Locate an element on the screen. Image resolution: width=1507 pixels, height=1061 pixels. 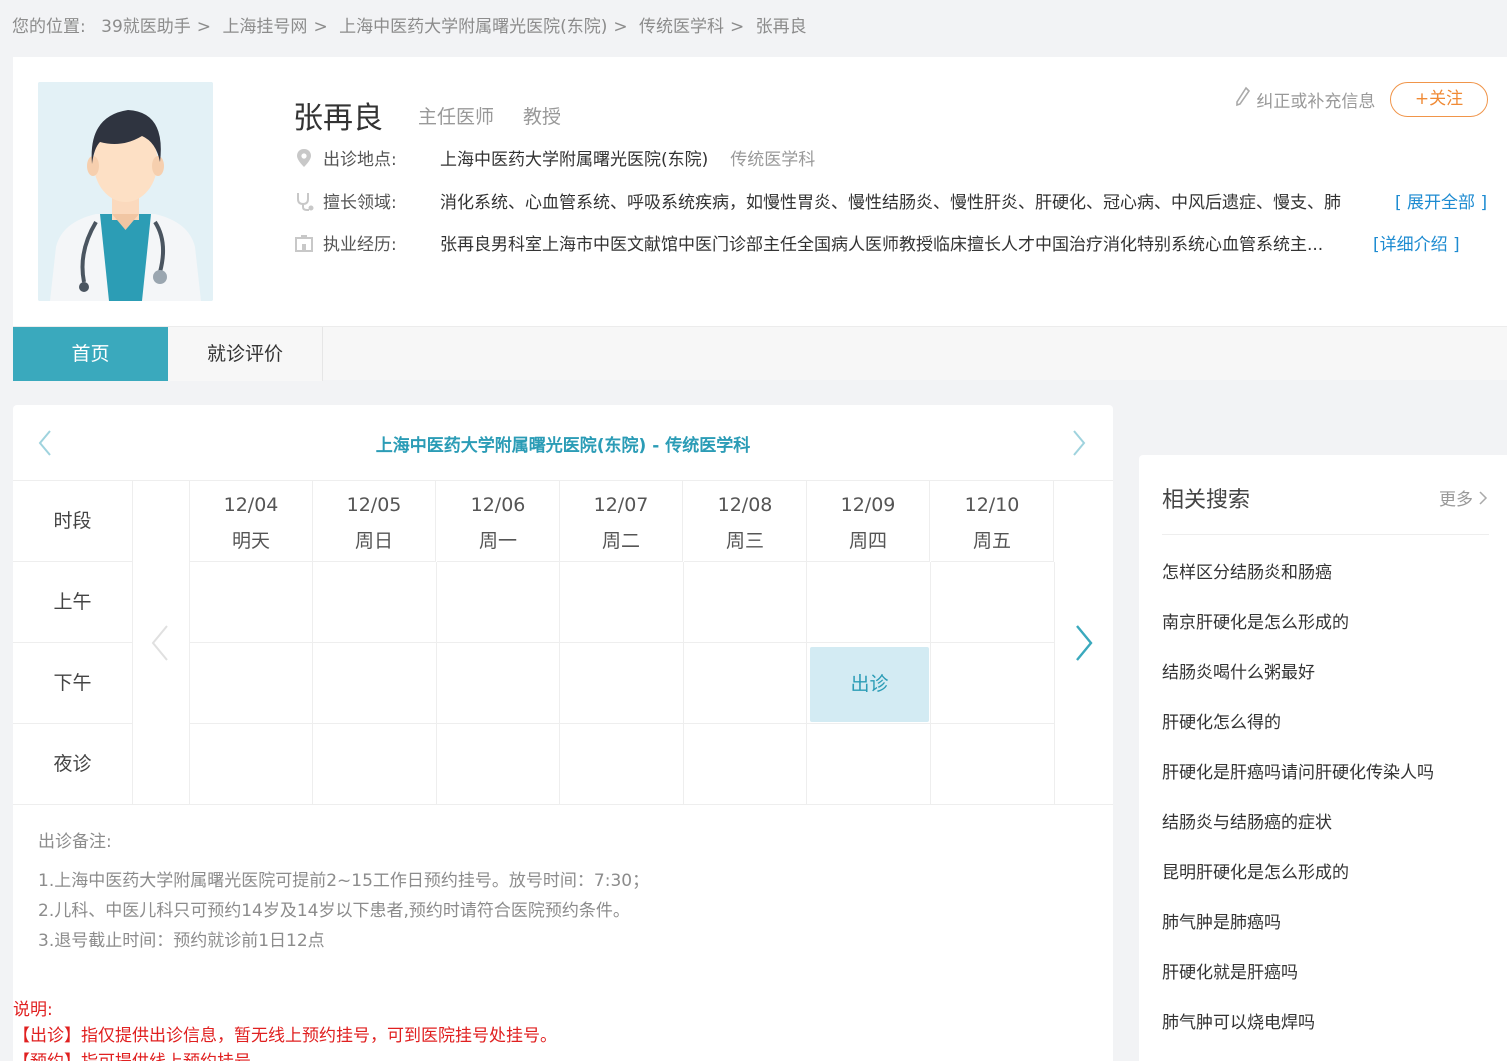
related-more-link: 更多 is located at coordinates (1463, 498).